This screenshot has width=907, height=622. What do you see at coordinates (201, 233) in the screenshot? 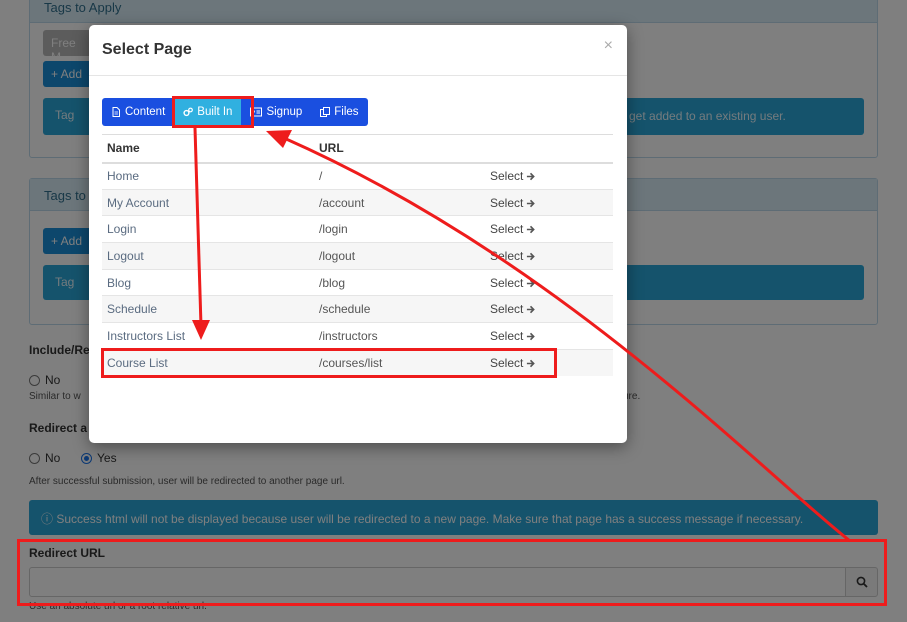
I see `arrow-down-to-course-list` at bounding box center [201, 233].